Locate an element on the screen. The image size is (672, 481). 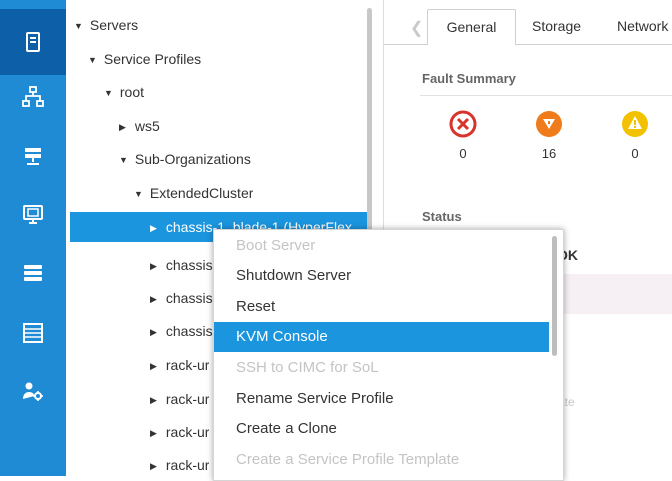
tree-node-extendedcluster: ▼ ExtendedCluster is located at coordinates (193, 193).